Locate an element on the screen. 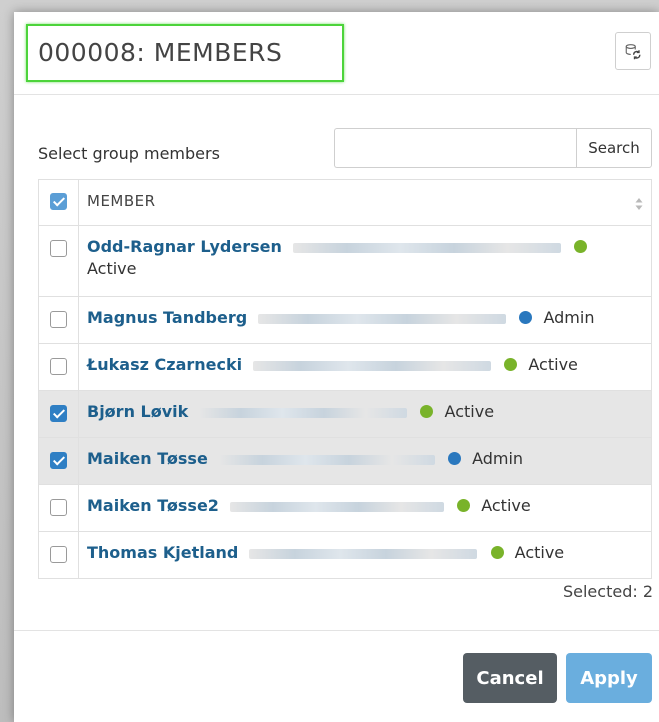 The height and width of the screenshot is (722, 659). cancel-button: Cancel is located at coordinates (510, 678).